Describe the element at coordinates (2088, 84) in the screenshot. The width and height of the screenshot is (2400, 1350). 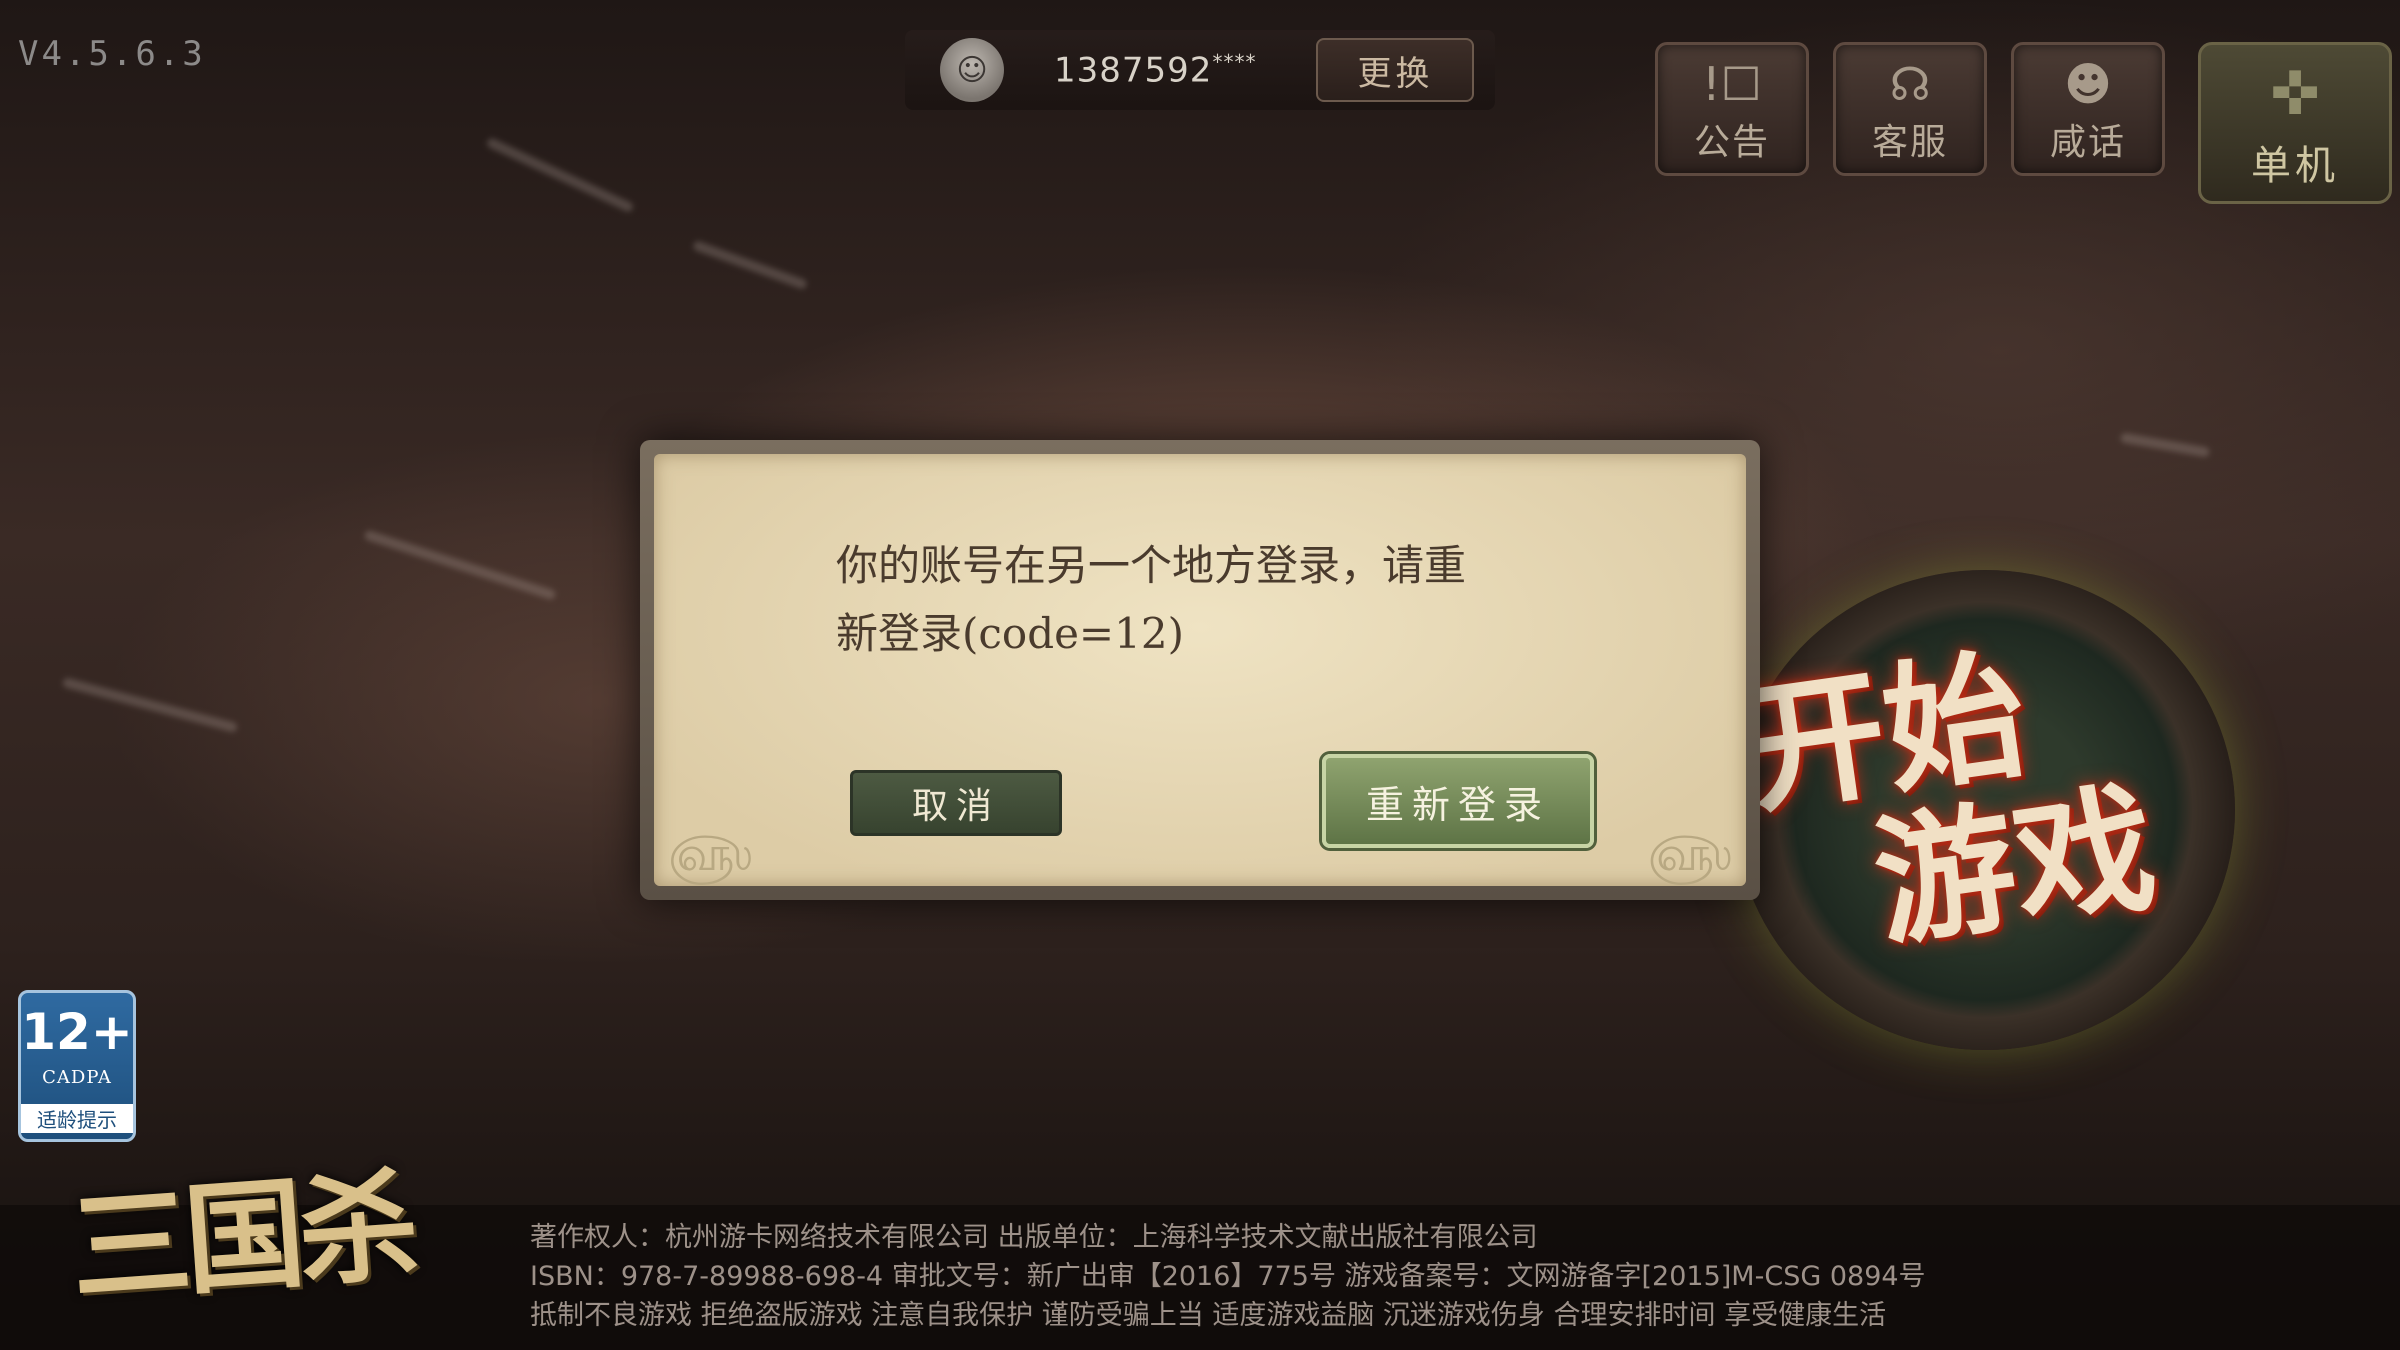
I see `chat-icon: ☻` at that location.